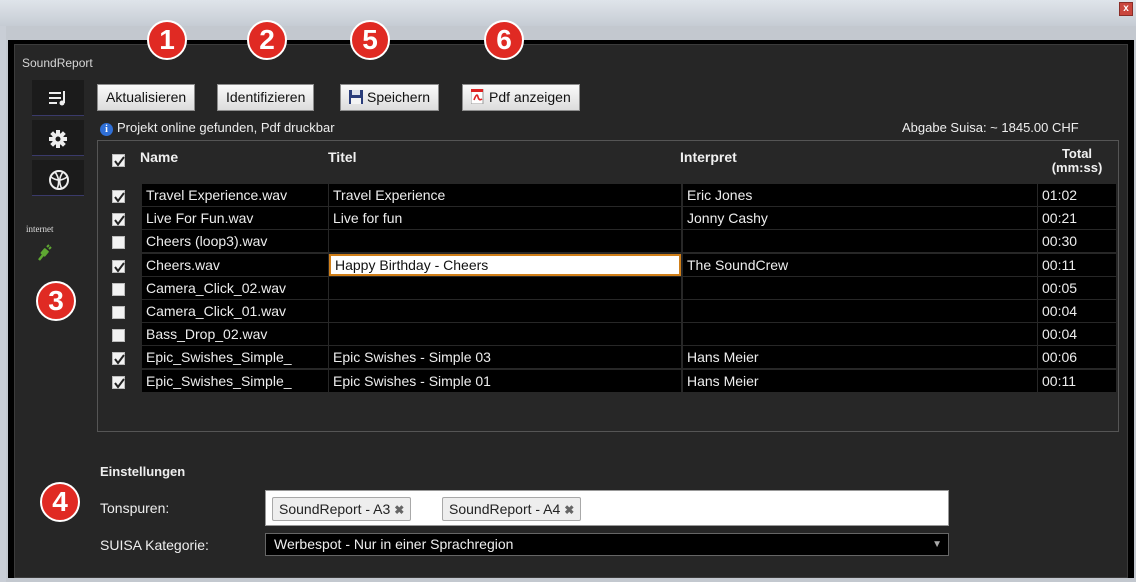 The height and width of the screenshot is (582, 1136). What do you see at coordinates (235, 287) in the screenshot?
I see `cell-name: Camera_Click_02.wav` at bounding box center [235, 287].